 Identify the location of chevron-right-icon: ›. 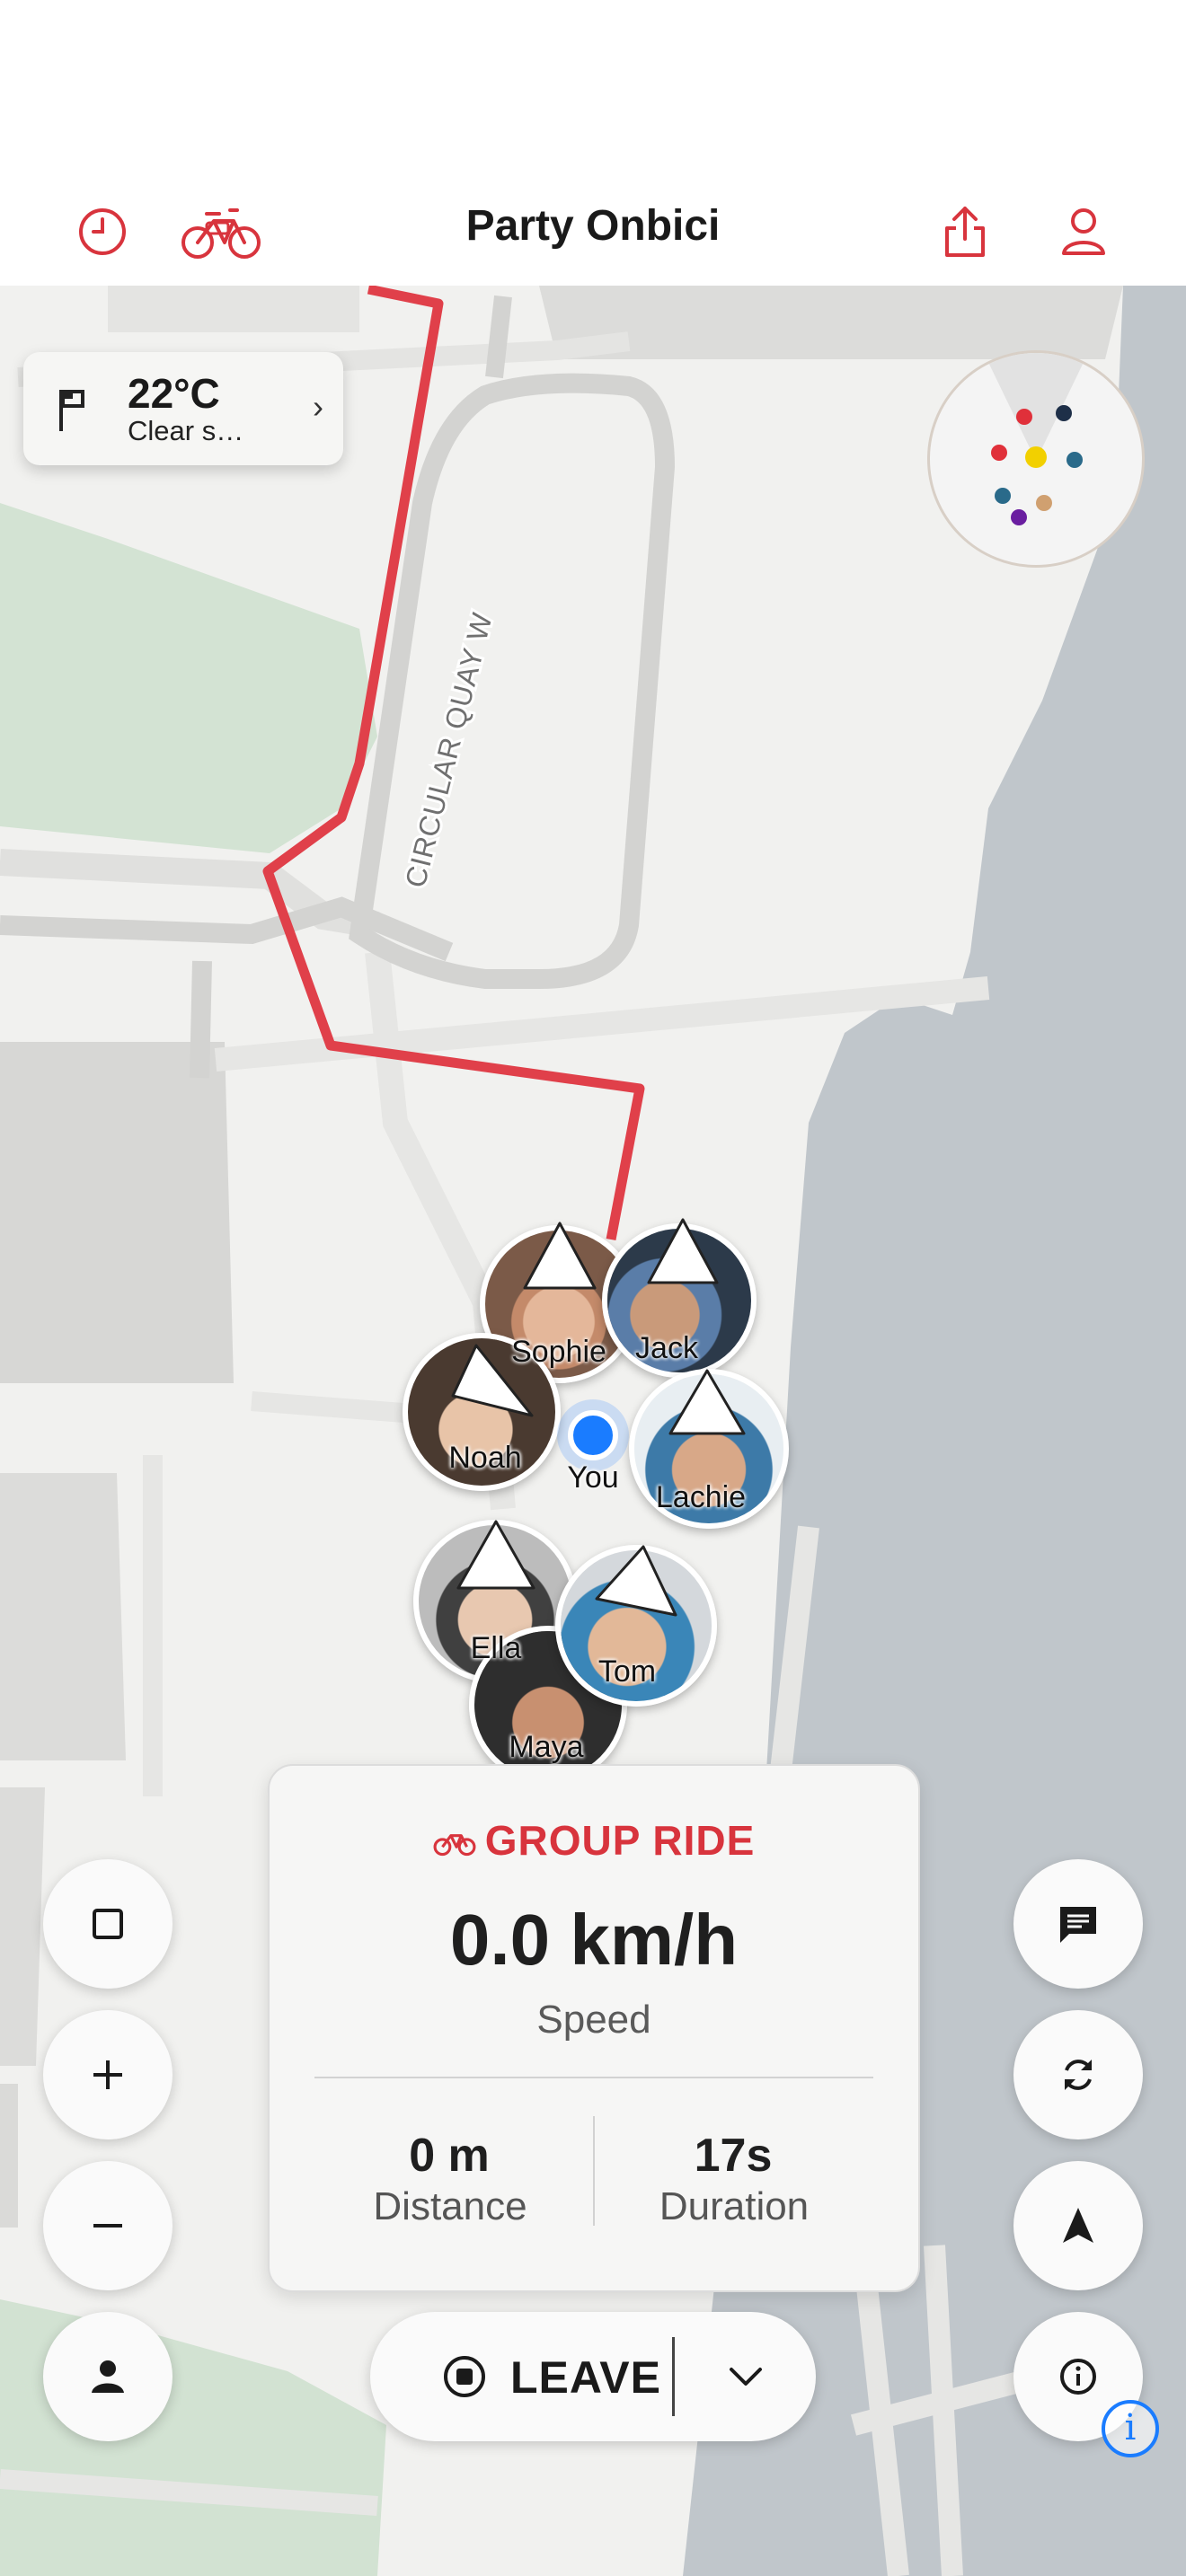
(318, 406).